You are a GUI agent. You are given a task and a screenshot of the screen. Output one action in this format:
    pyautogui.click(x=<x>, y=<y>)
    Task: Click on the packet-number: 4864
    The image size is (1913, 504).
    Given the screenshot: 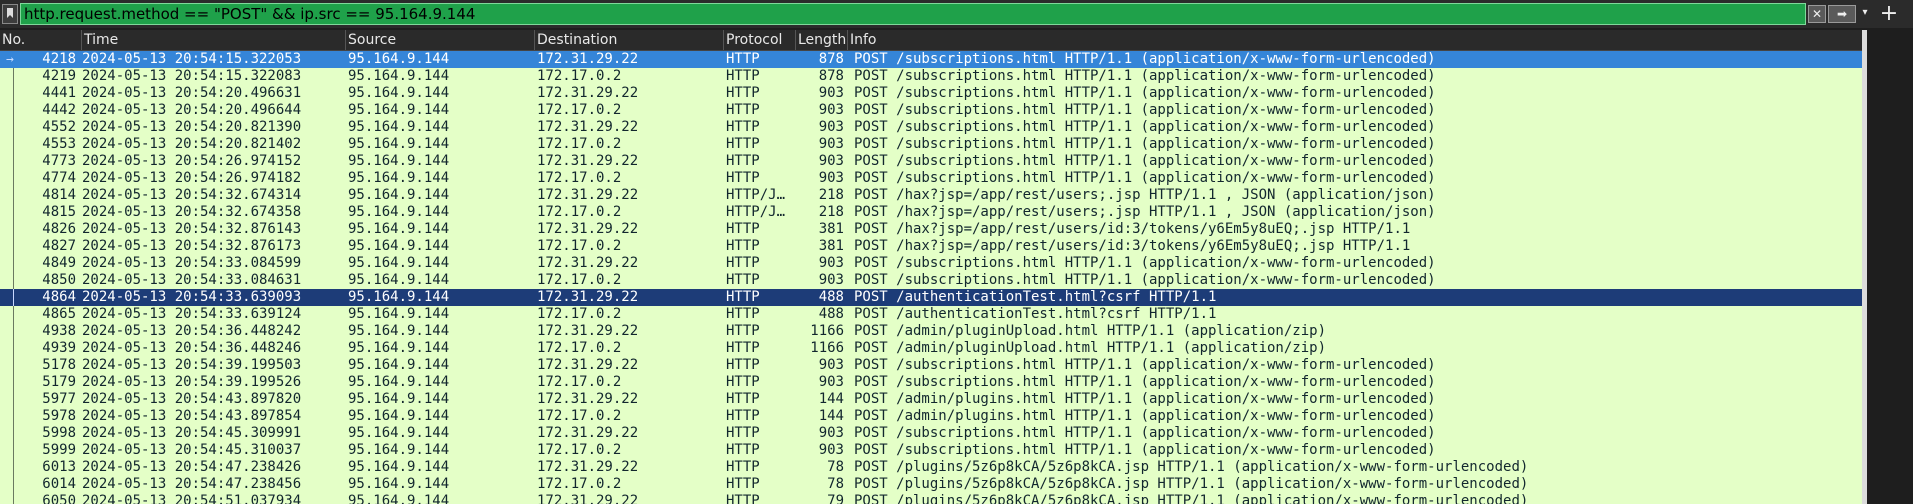 What is the action you would take?
    pyautogui.click(x=59, y=297)
    